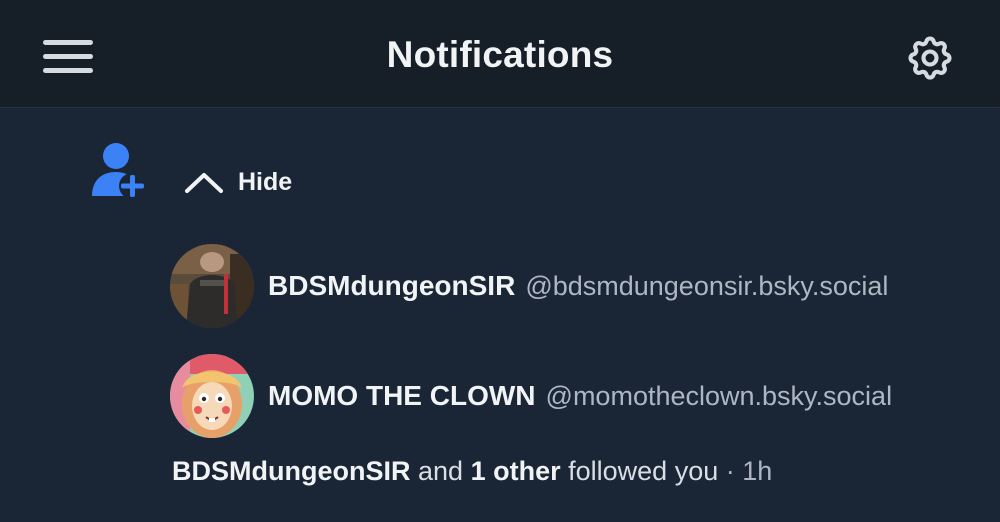 The width and height of the screenshot is (1000, 522). I want to click on gear-icon, so click(930, 58).